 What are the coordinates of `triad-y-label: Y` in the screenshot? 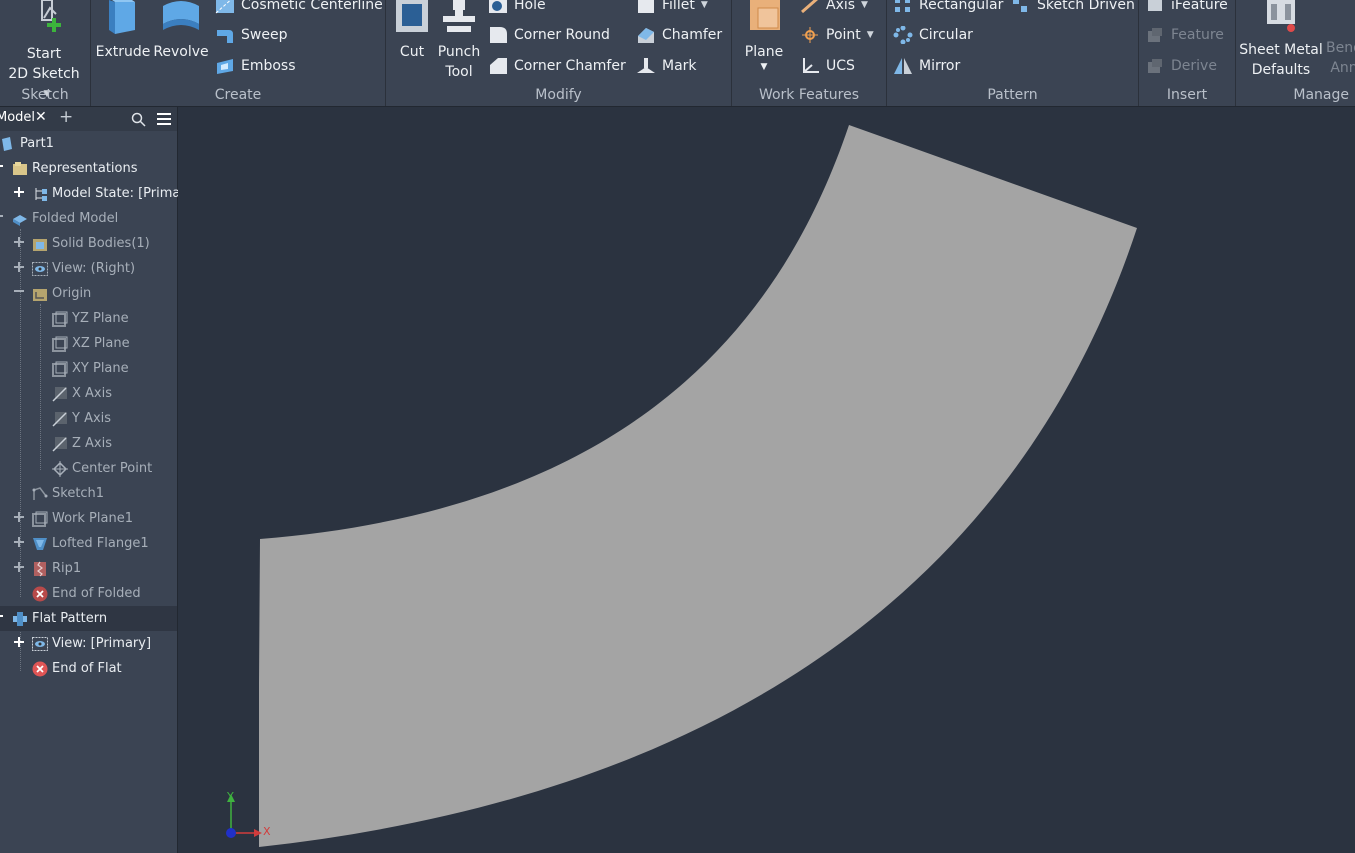 It's located at (230, 796).